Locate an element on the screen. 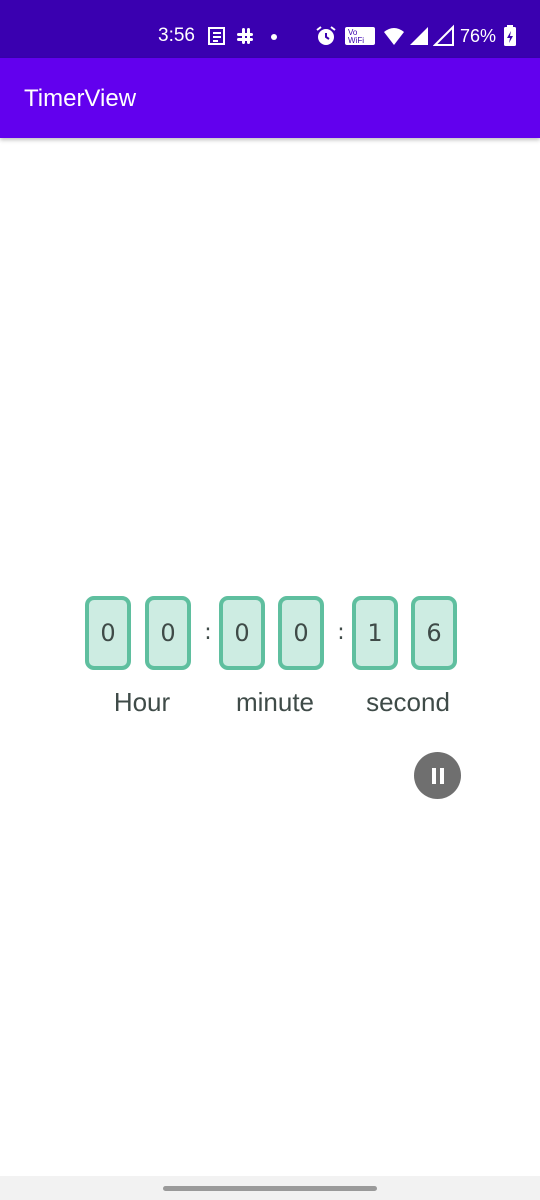  second-tens-digit: 1 is located at coordinates (375, 633).